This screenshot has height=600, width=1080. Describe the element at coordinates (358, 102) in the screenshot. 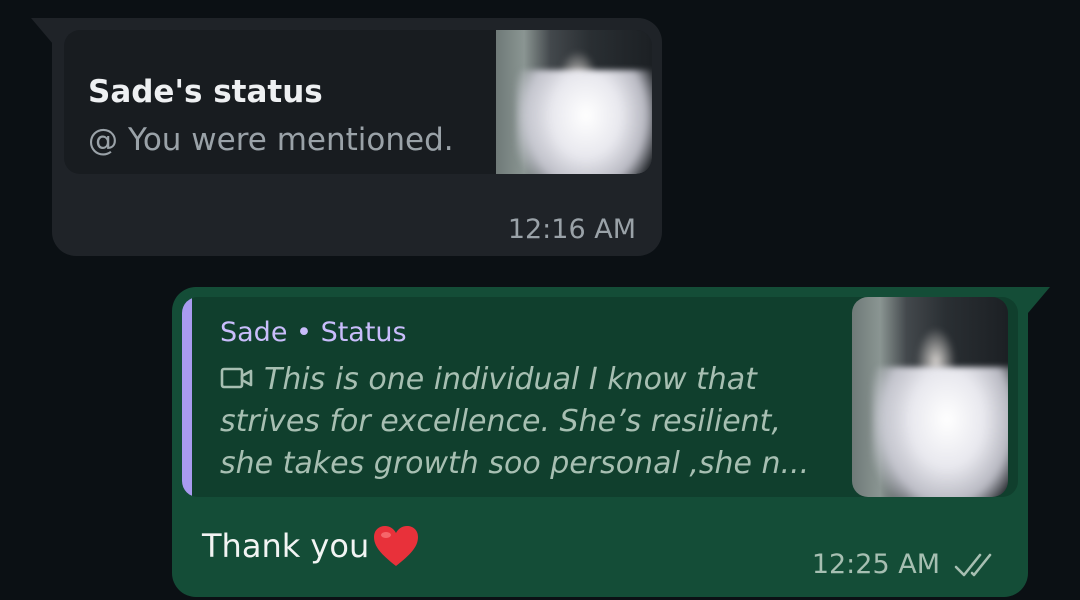

I see `status-mention-card: Sade's status @ You were mentioned.` at that location.